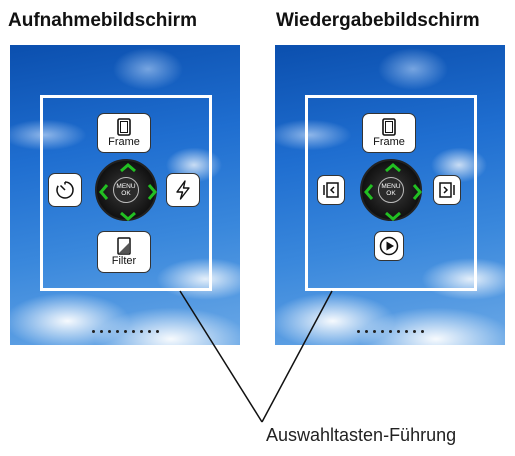  What do you see at coordinates (221, 356) in the screenshot?
I see `leader-line-left` at bounding box center [221, 356].